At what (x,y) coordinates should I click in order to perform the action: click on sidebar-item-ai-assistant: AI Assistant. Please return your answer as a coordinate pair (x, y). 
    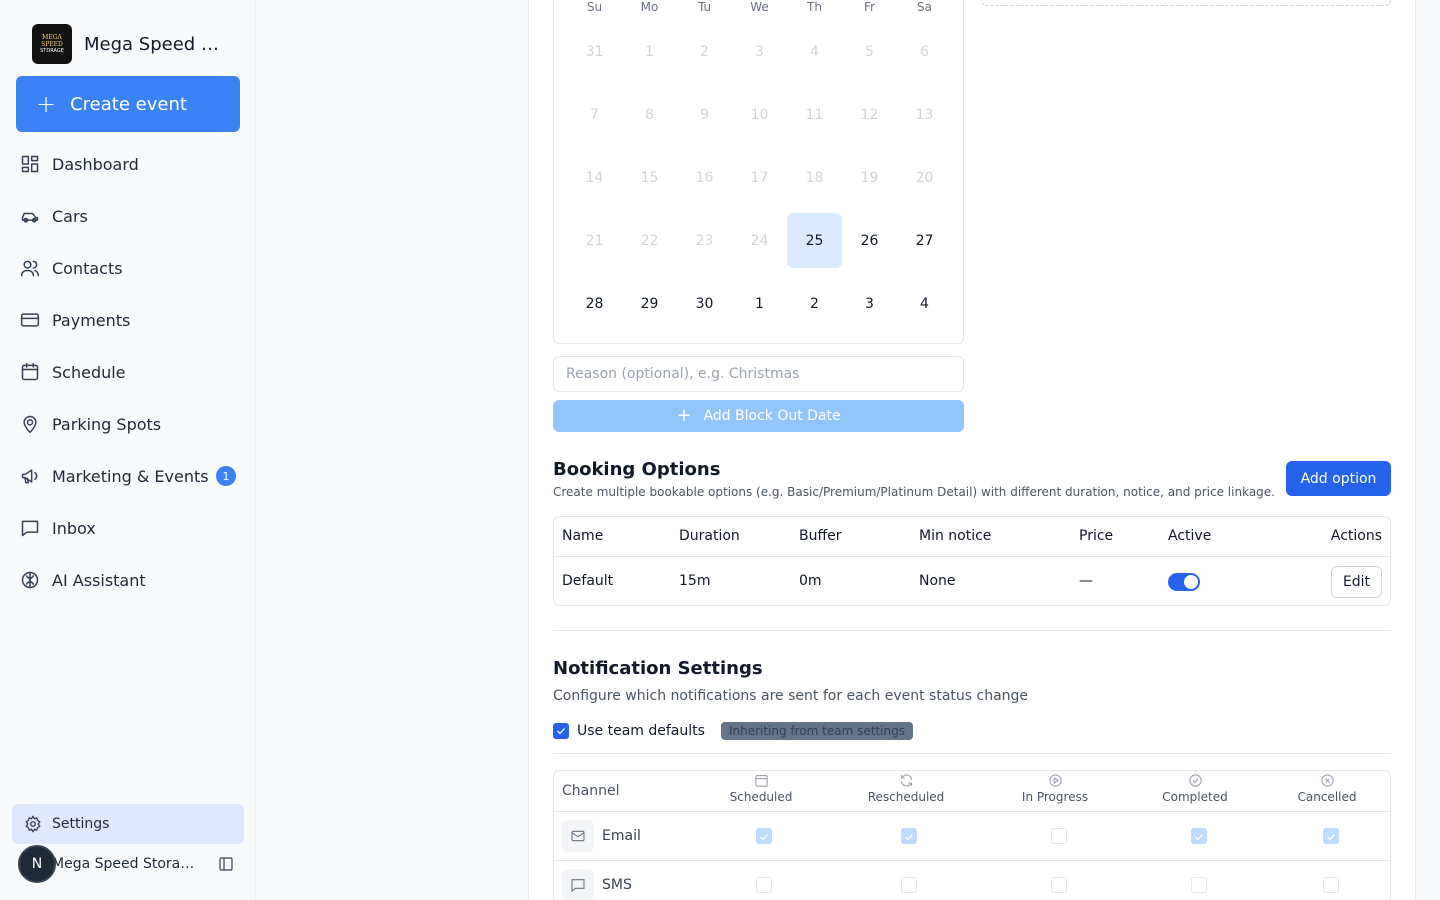
    Looking at the image, I should click on (128, 580).